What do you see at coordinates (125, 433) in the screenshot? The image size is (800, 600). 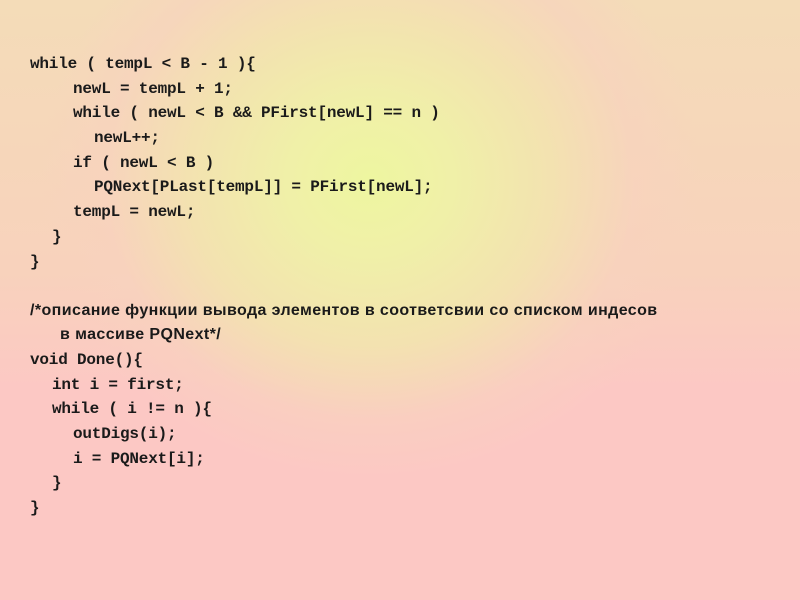 I see `code-line: outDigs(i);` at bounding box center [125, 433].